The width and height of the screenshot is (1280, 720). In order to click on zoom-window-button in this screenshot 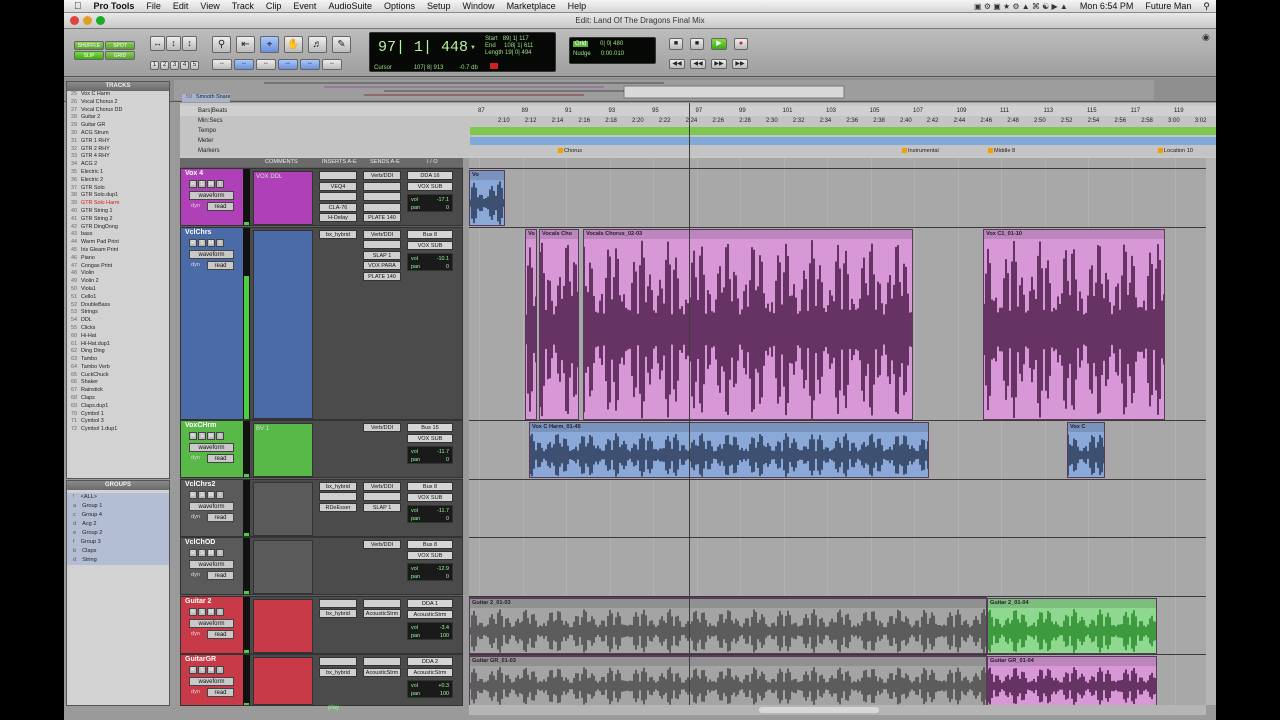, I will do `click(100, 20)`.